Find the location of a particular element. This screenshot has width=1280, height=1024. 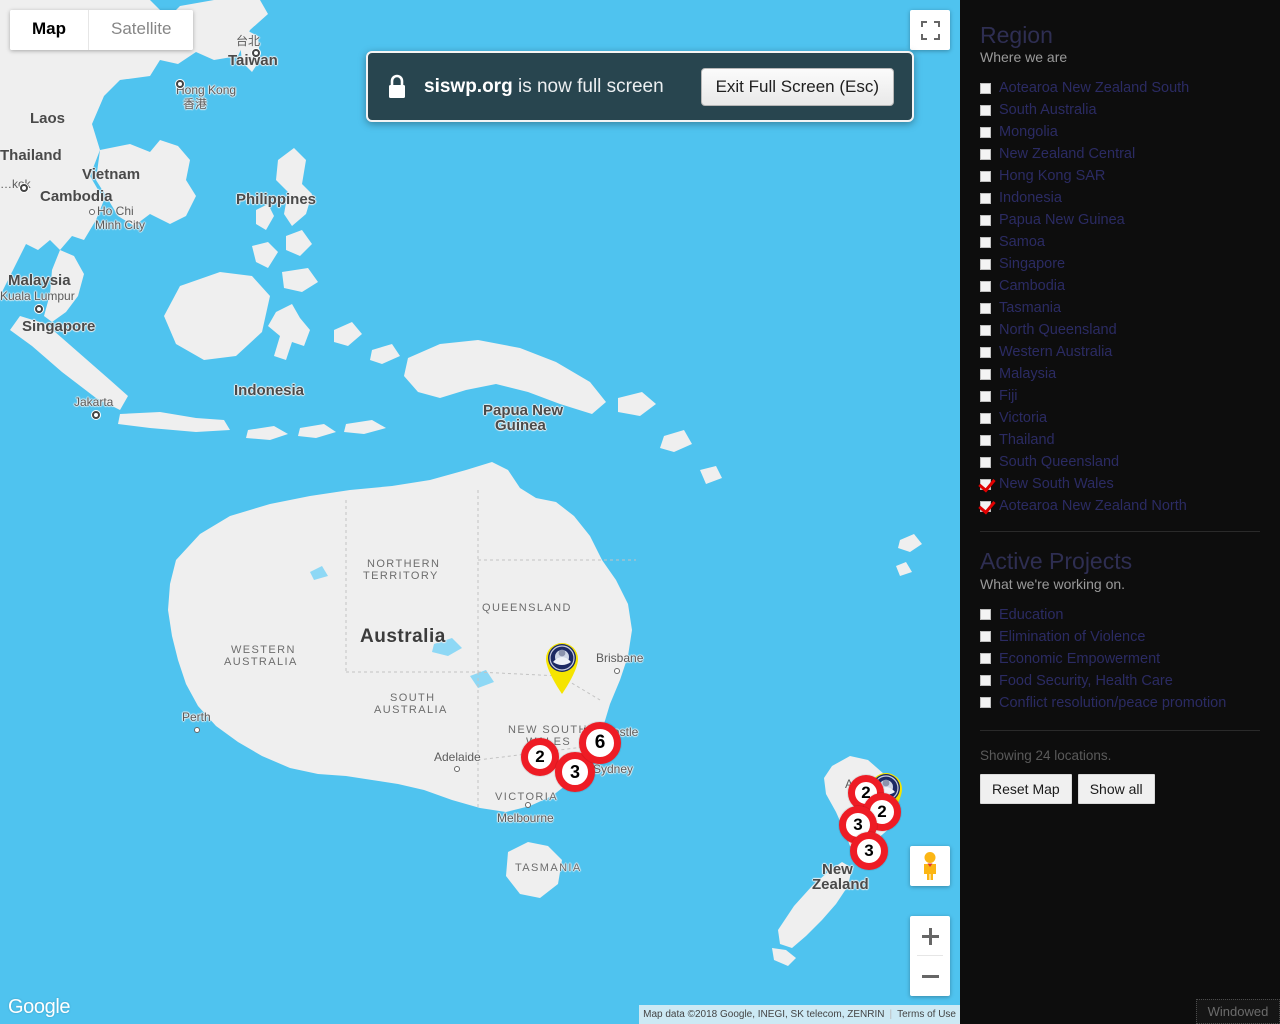

project-filter-item-3: Food Security, Health Care is located at coordinates (1120, 681).